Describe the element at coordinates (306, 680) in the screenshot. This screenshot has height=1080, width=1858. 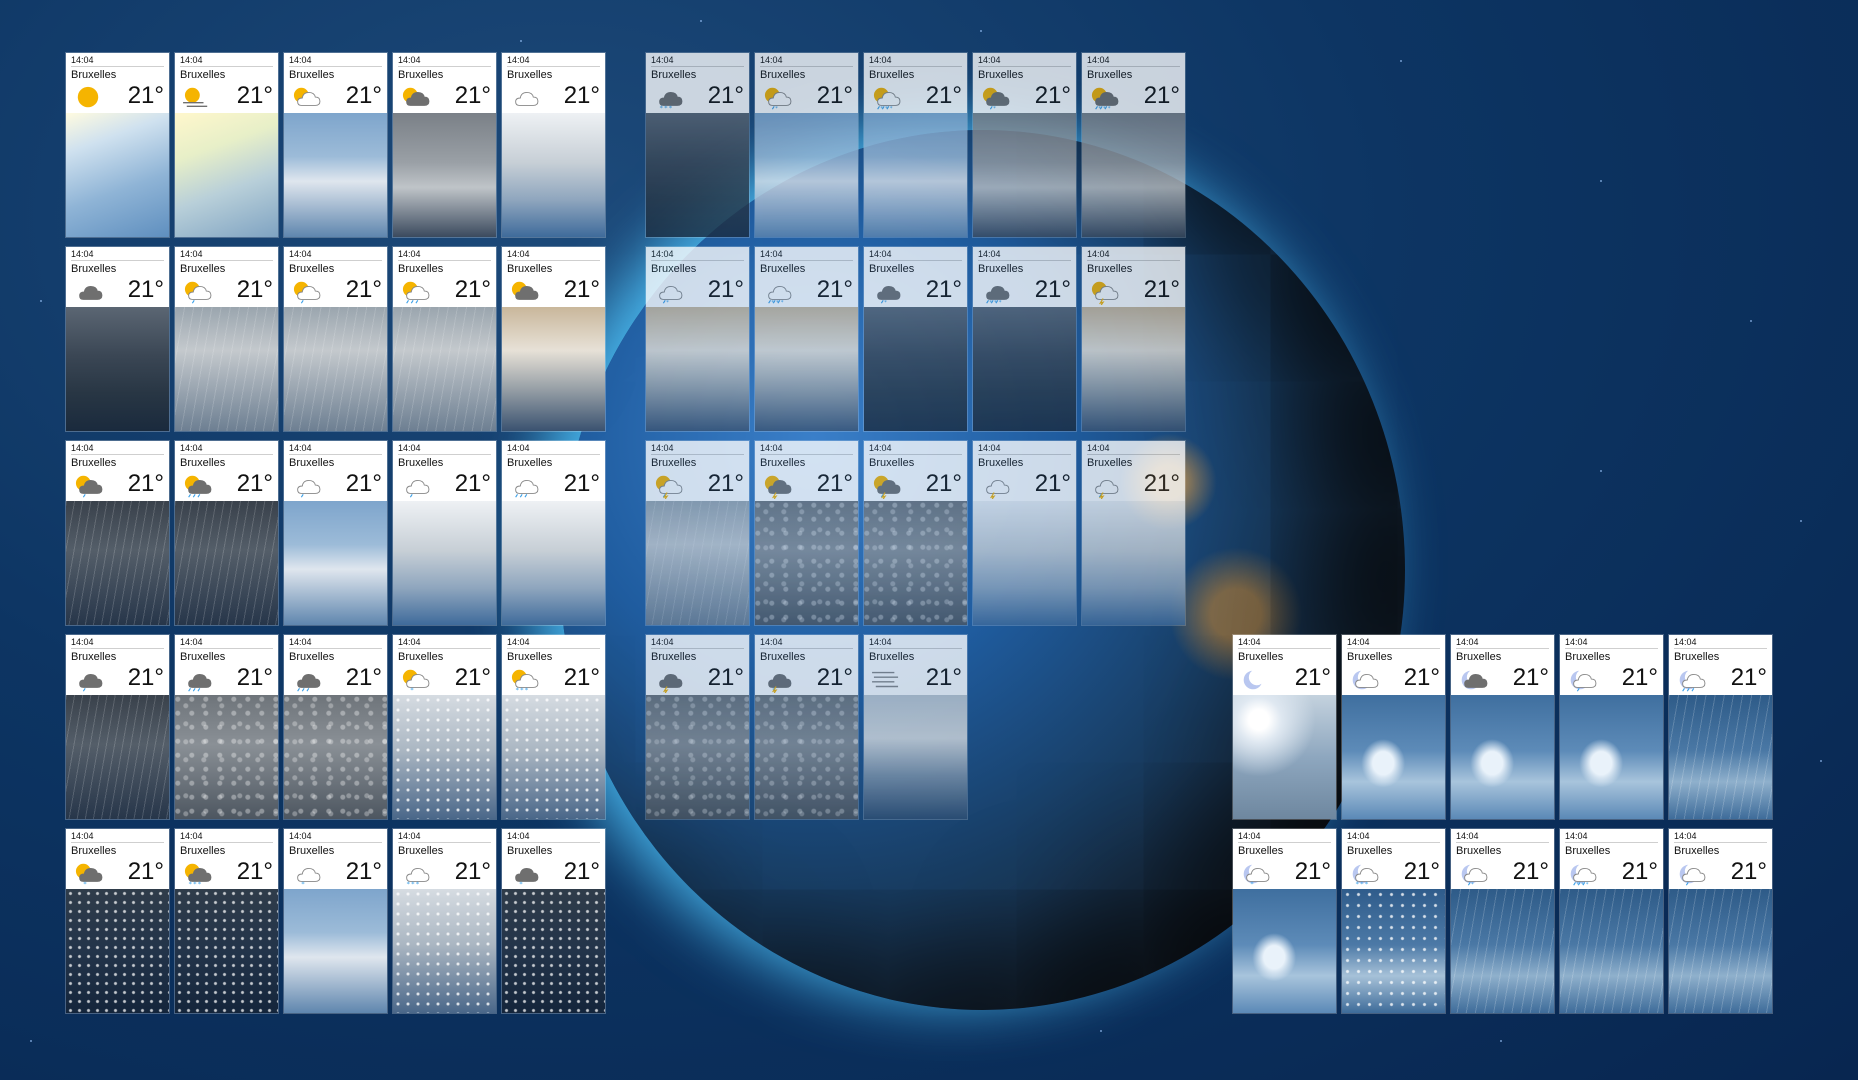
I see `dark-cloud-heavy-rain-icon` at that location.